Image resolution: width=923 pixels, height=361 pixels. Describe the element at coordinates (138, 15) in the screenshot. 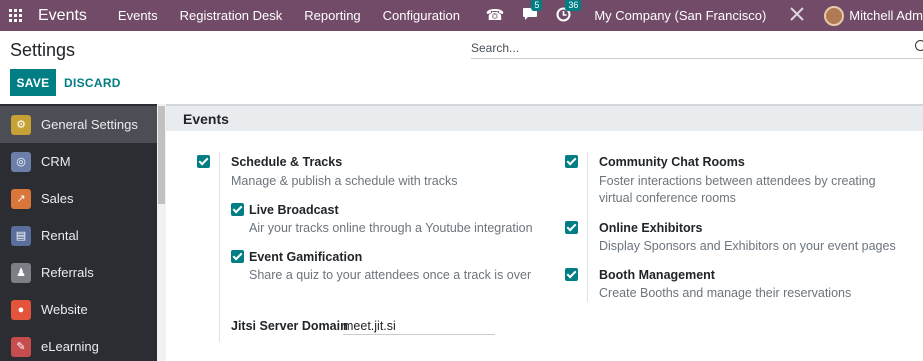

I see `menu-events: Events` at that location.